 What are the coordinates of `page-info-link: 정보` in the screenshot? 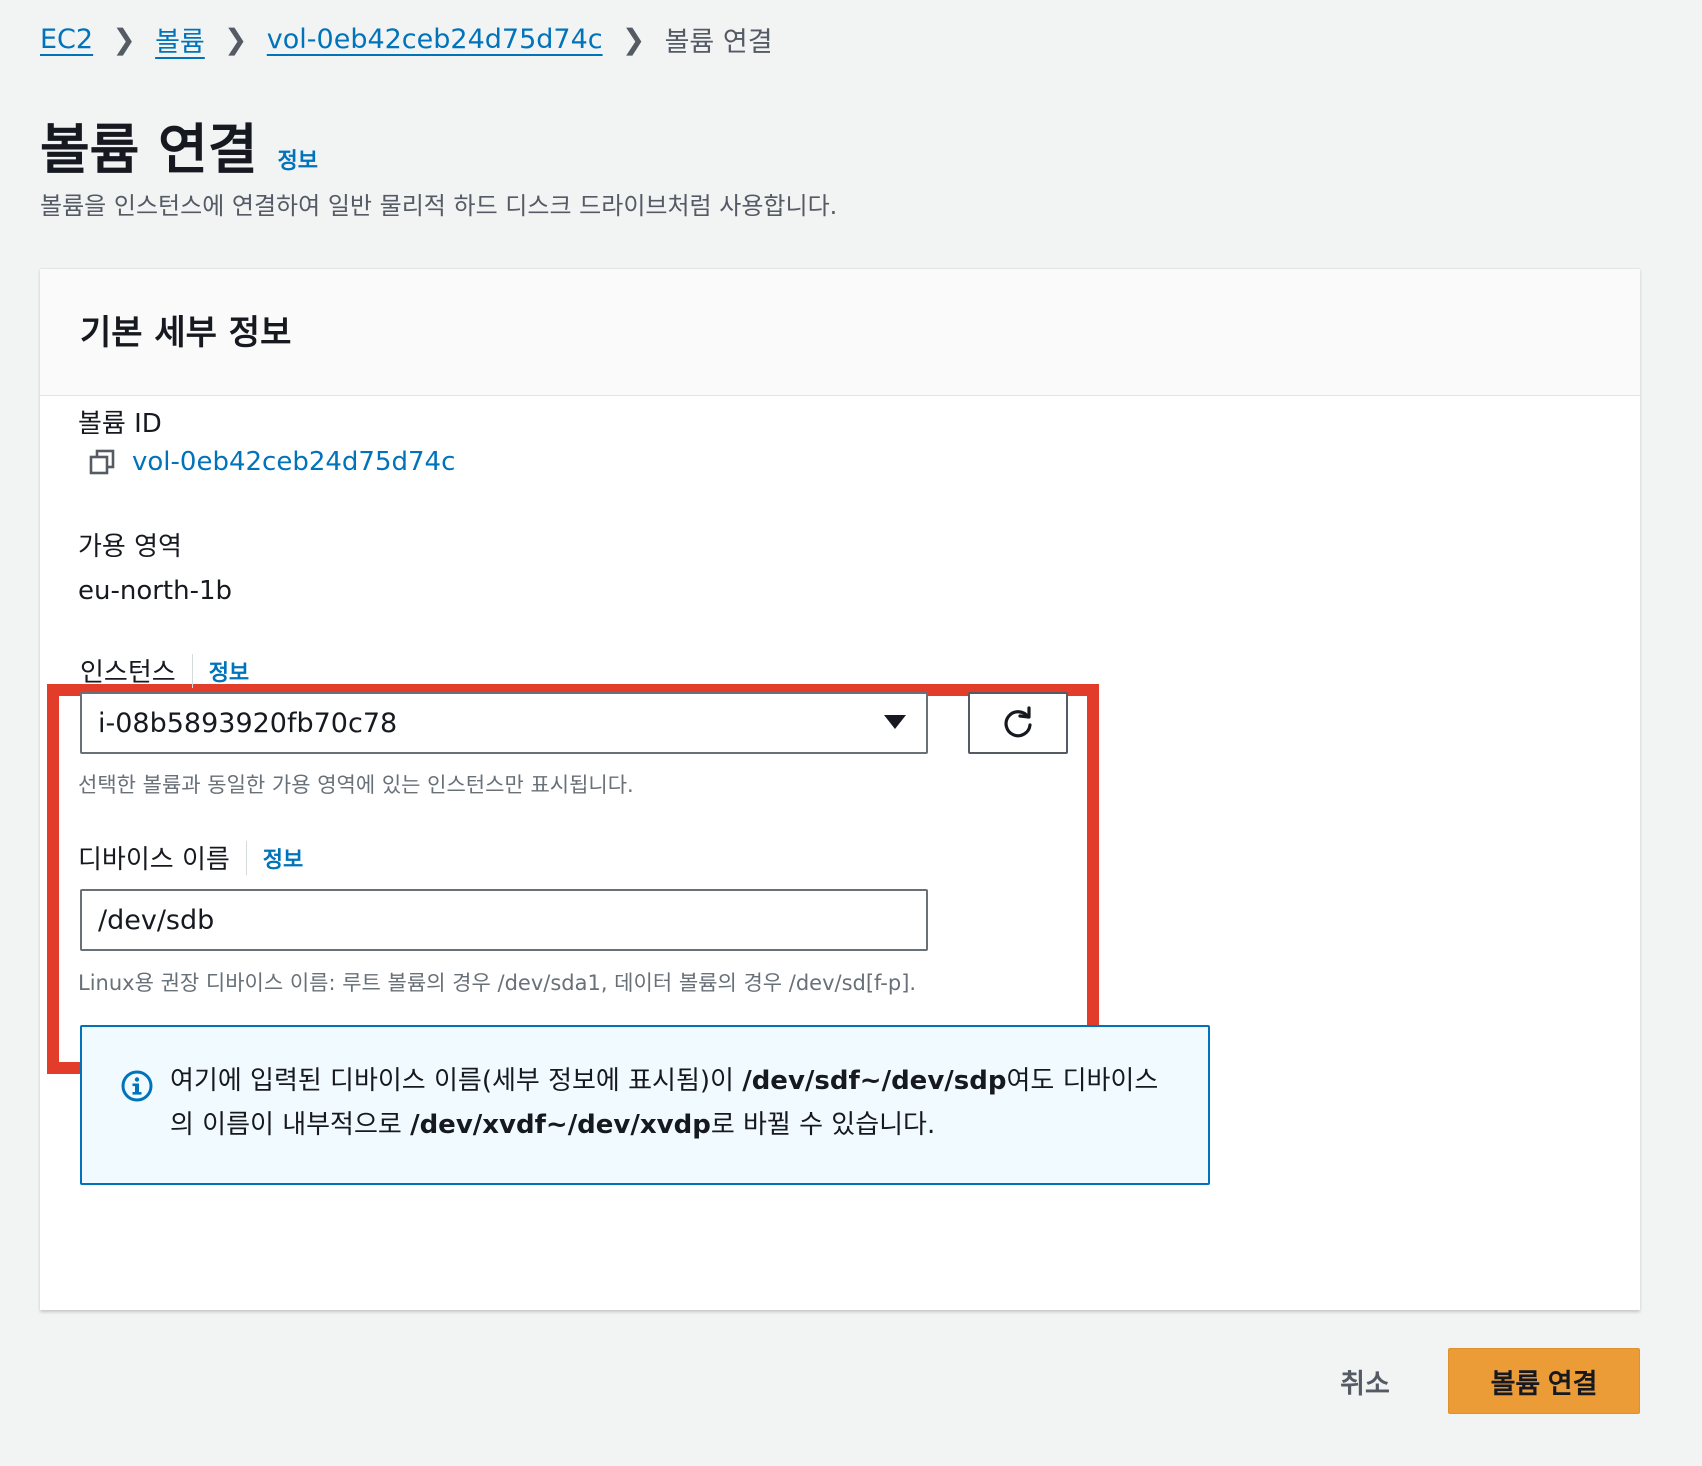 It's located at (298, 159).